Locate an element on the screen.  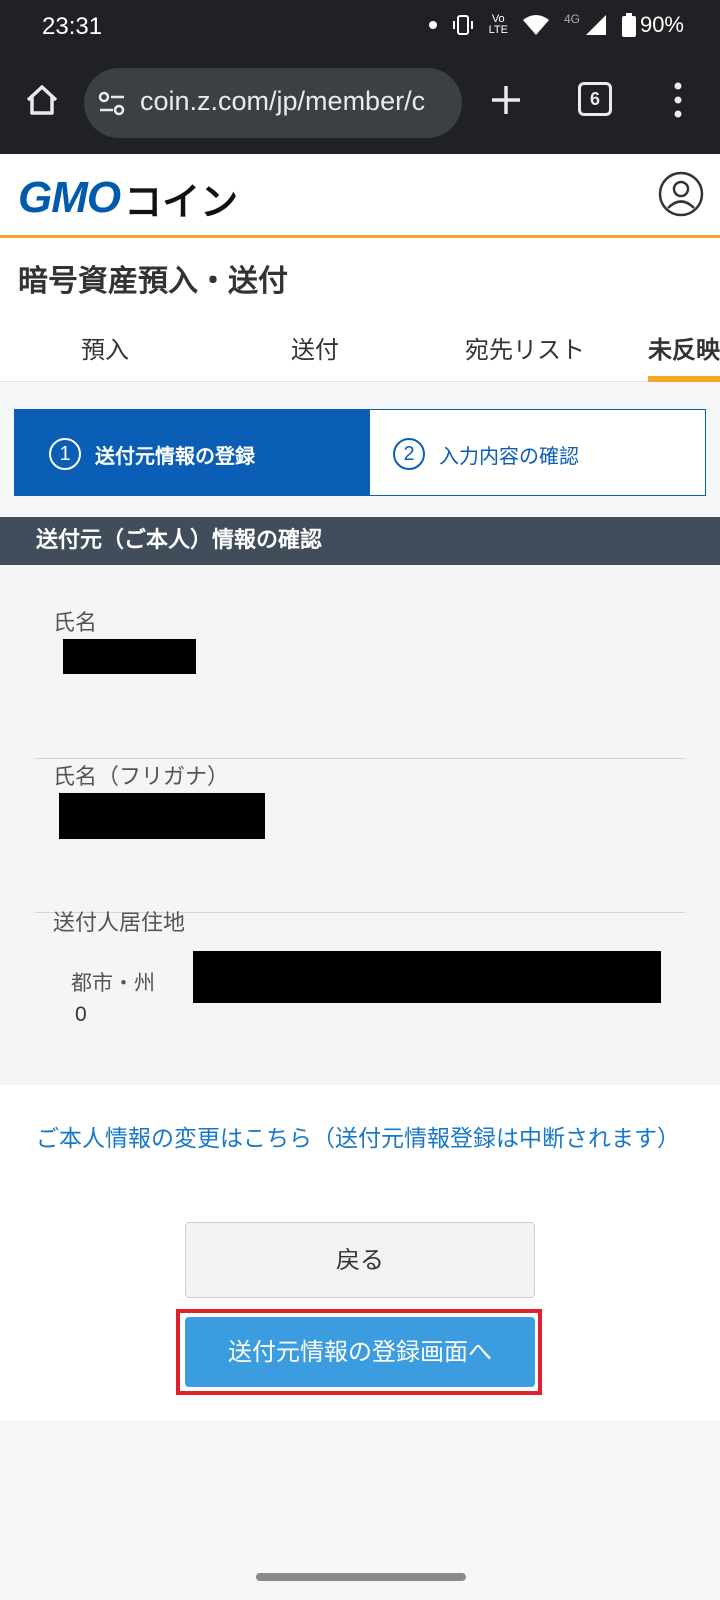
step-indicator: 1 送付元情報の登録 2 入力内容の確認 is located at coordinates (360, 452).